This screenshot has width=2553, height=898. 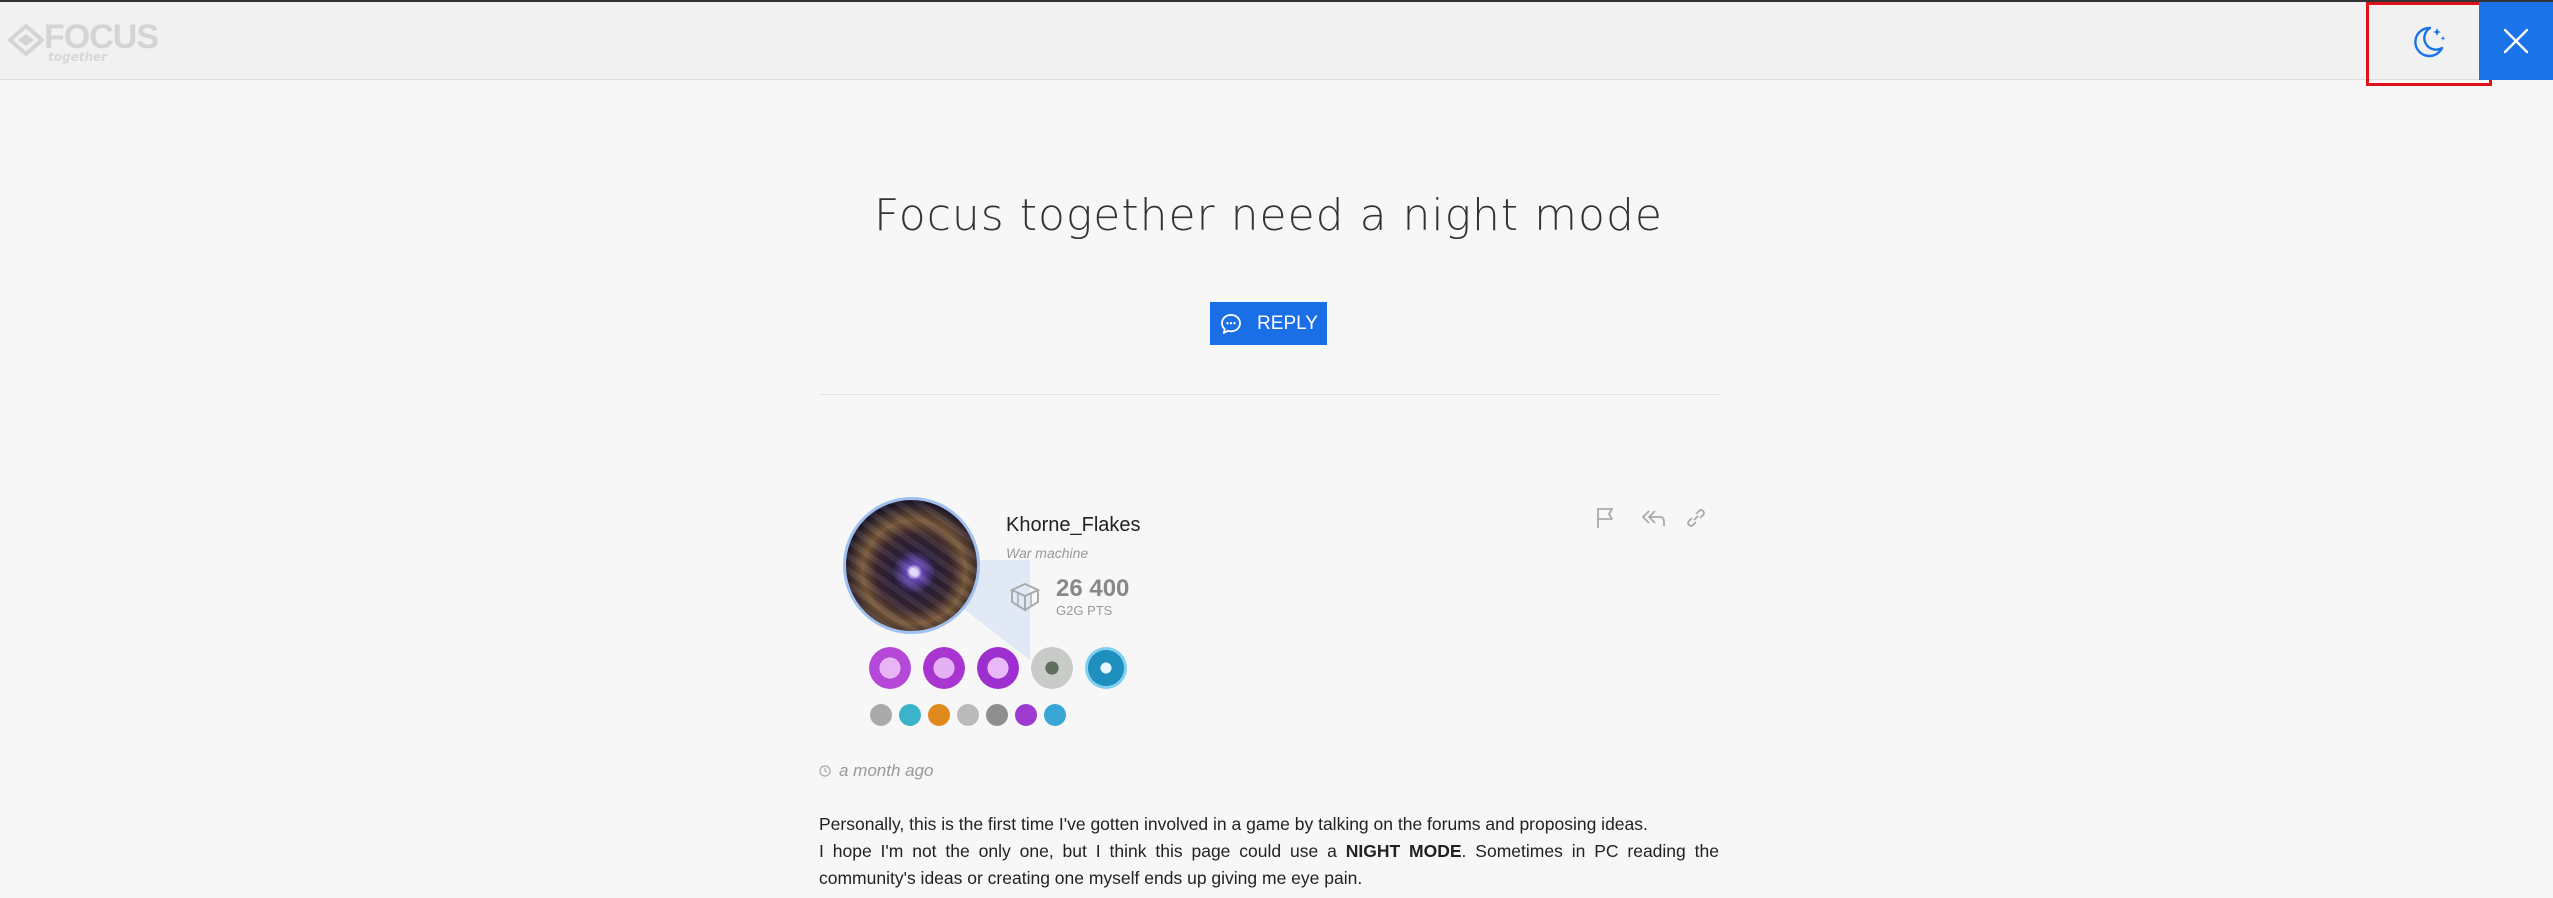 I want to click on flag-icon, so click(x=1605, y=518).